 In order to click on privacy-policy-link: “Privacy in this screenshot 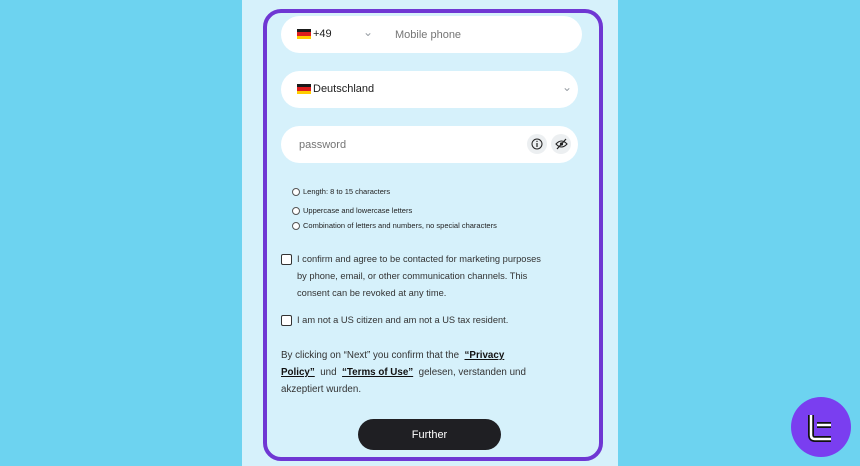, I will do `click(485, 355)`.